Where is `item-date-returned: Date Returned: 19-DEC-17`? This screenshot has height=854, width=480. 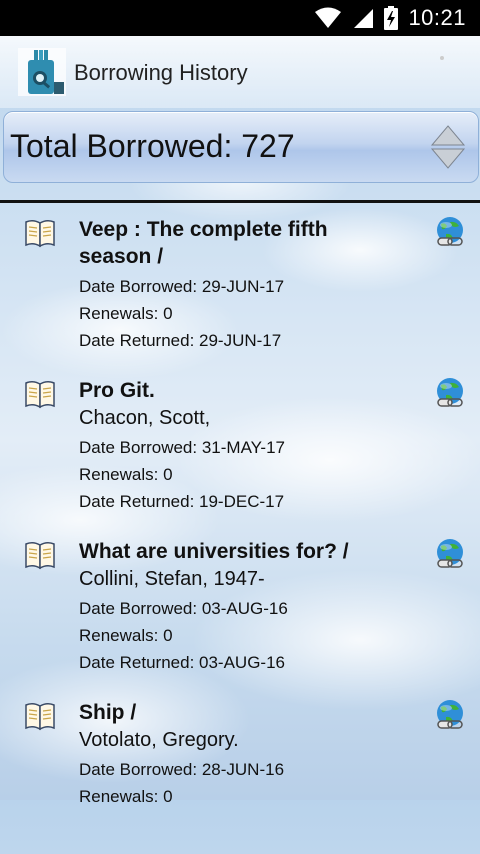 item-date-returned: Date Returned: 19-DEC-17 is located at coordinates (182, 501).